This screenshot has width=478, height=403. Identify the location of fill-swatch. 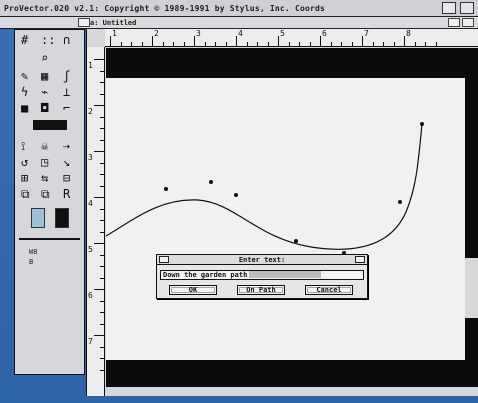
(38, 218).